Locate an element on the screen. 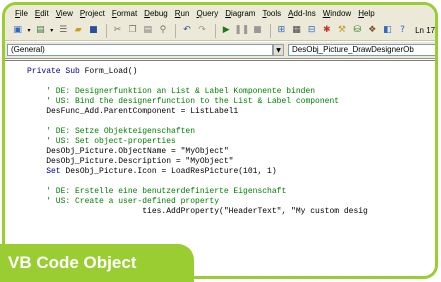 This screenshot has width=441, height=282. toolbox-icon: ⚒ is located at coordinates (341, 31).